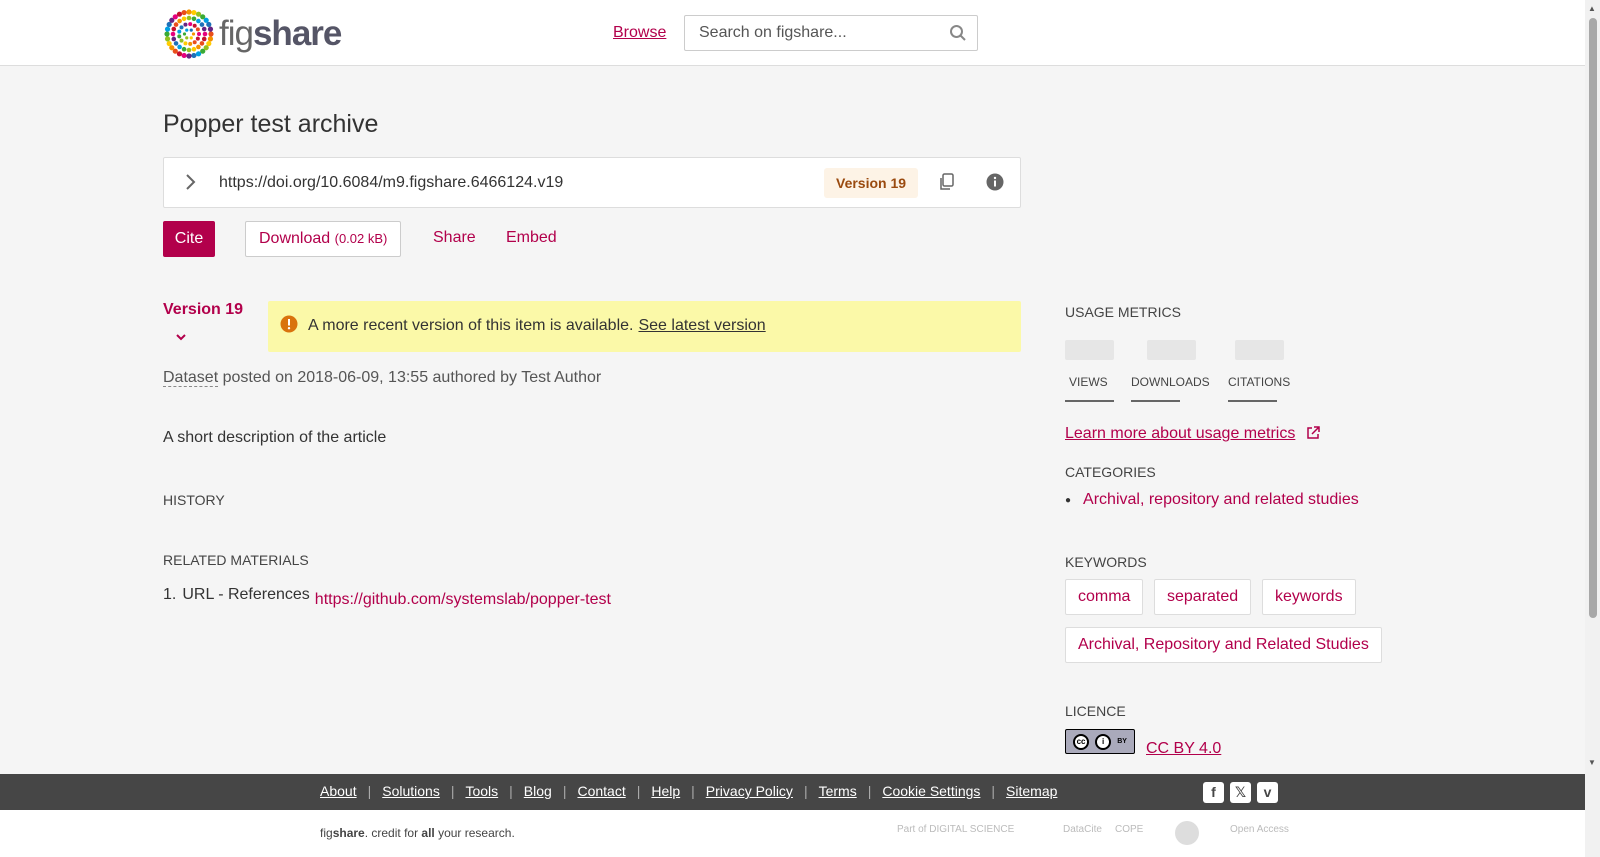 This screenshot has height=857, width=1600. I want to click on footer-link-terms: Terms, so click(838, 791).